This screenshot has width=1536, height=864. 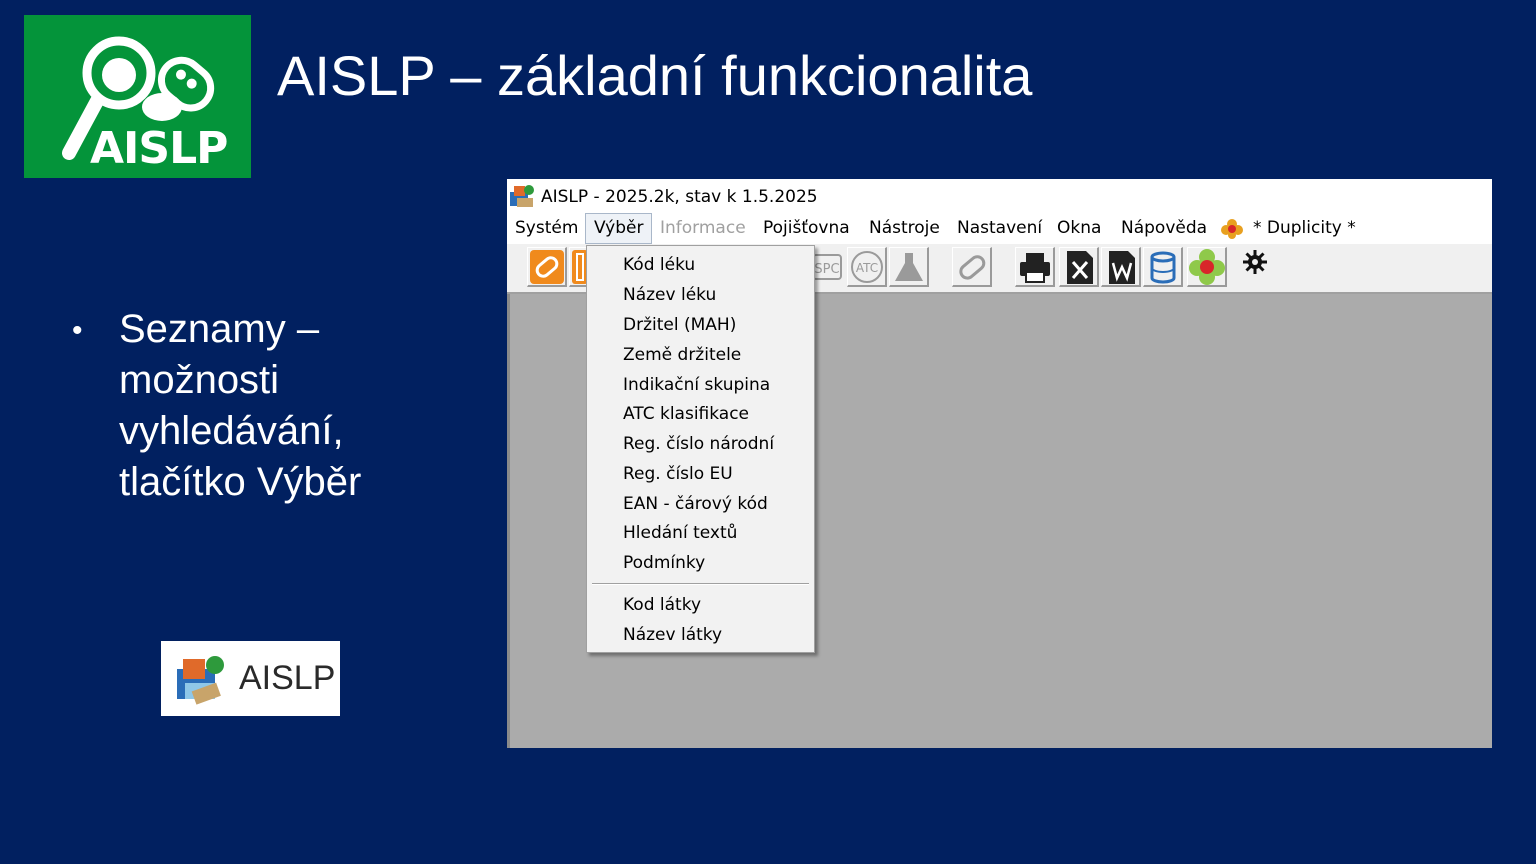 I want to click on printer-icon, so click(x=1035, y=267).